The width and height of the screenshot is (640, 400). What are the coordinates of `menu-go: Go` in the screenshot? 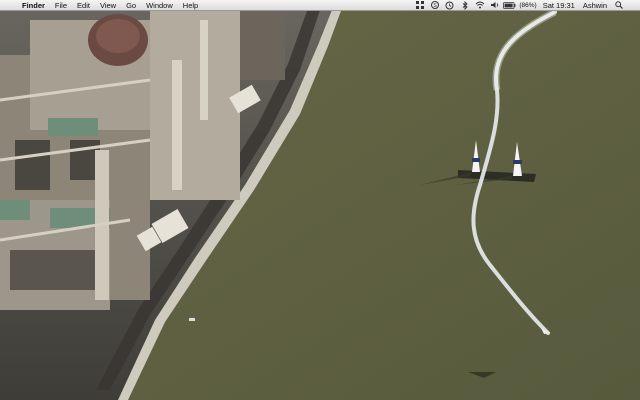 It's located at (131, 5).